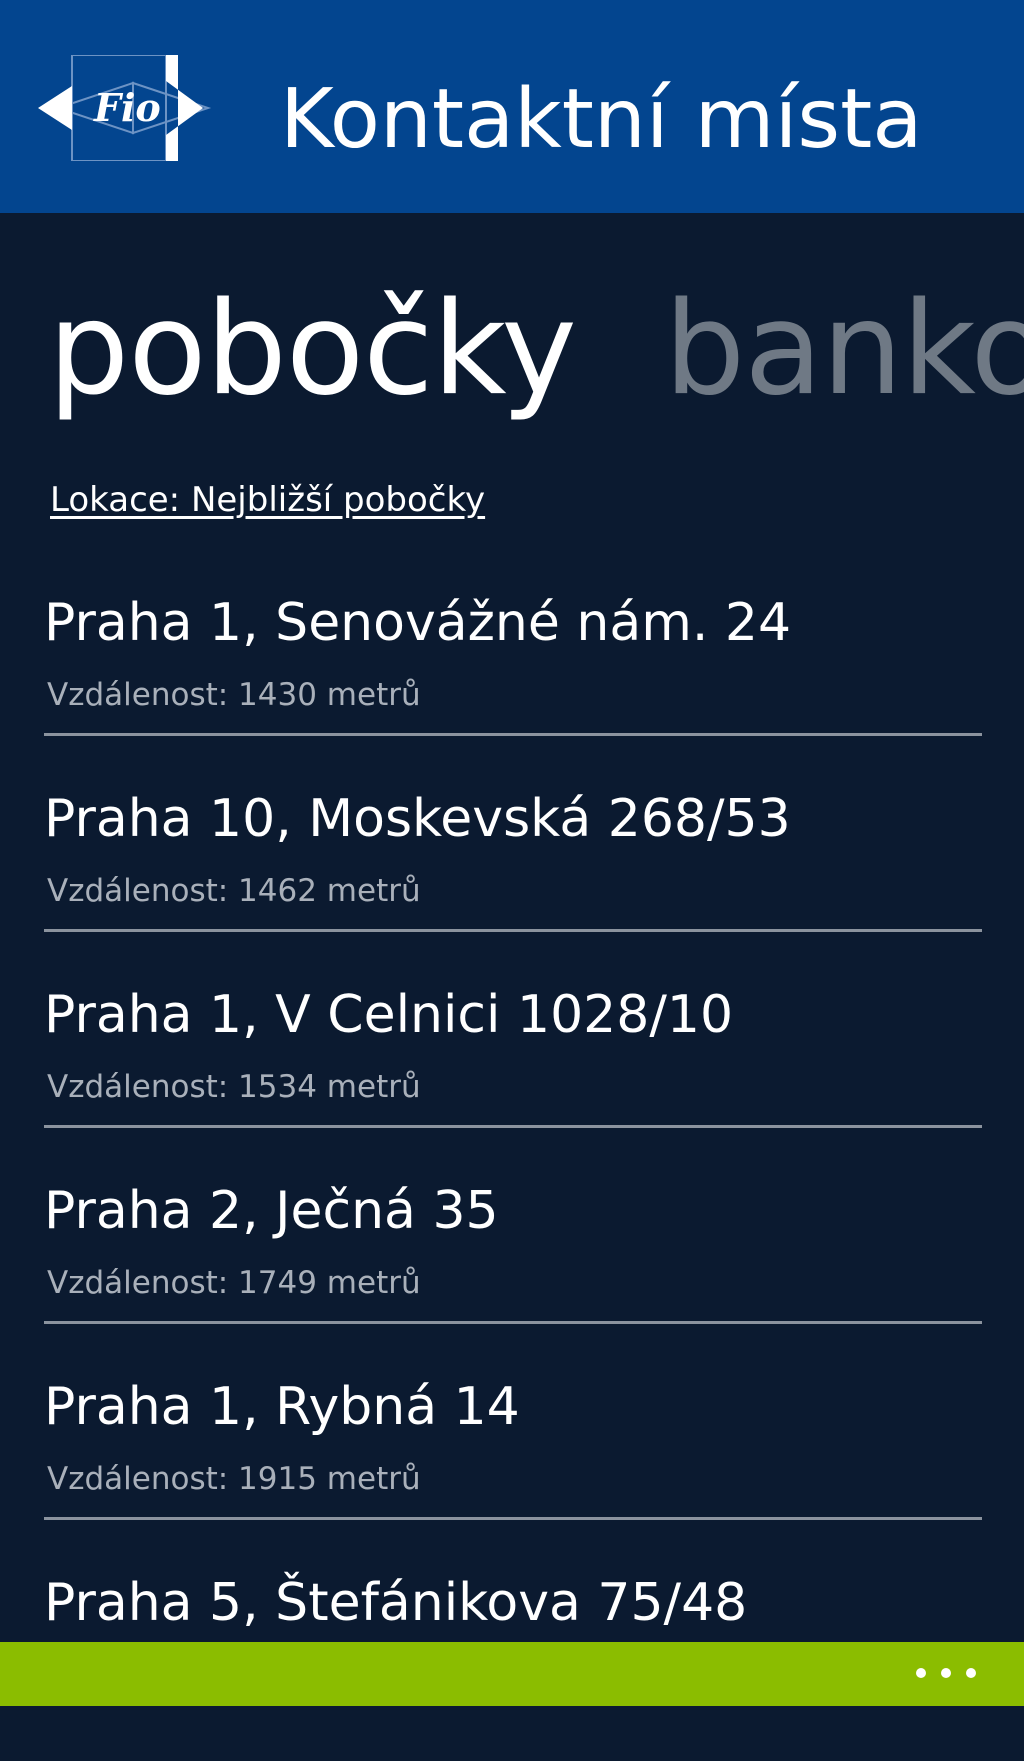 This screenshot has width=1024, height=1761. I want to click on list-item: Praha 1, Rybná 14 Vzdálenost: 1915 metrů, so click(512, 1467).